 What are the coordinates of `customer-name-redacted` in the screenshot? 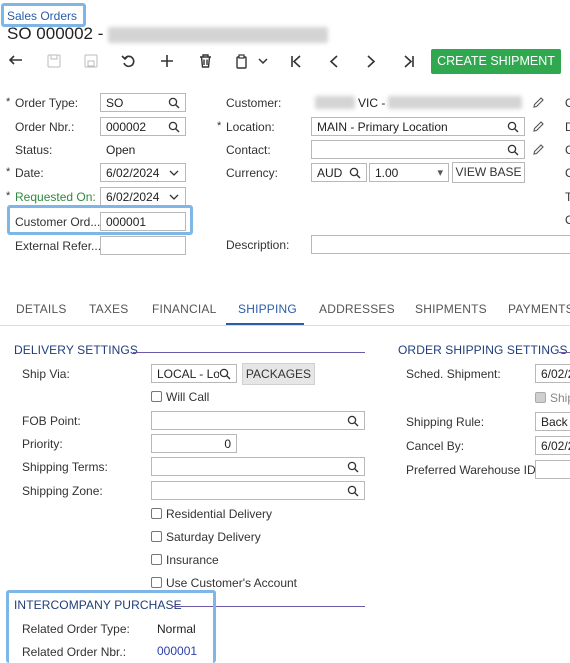 It's located at (218, 35).